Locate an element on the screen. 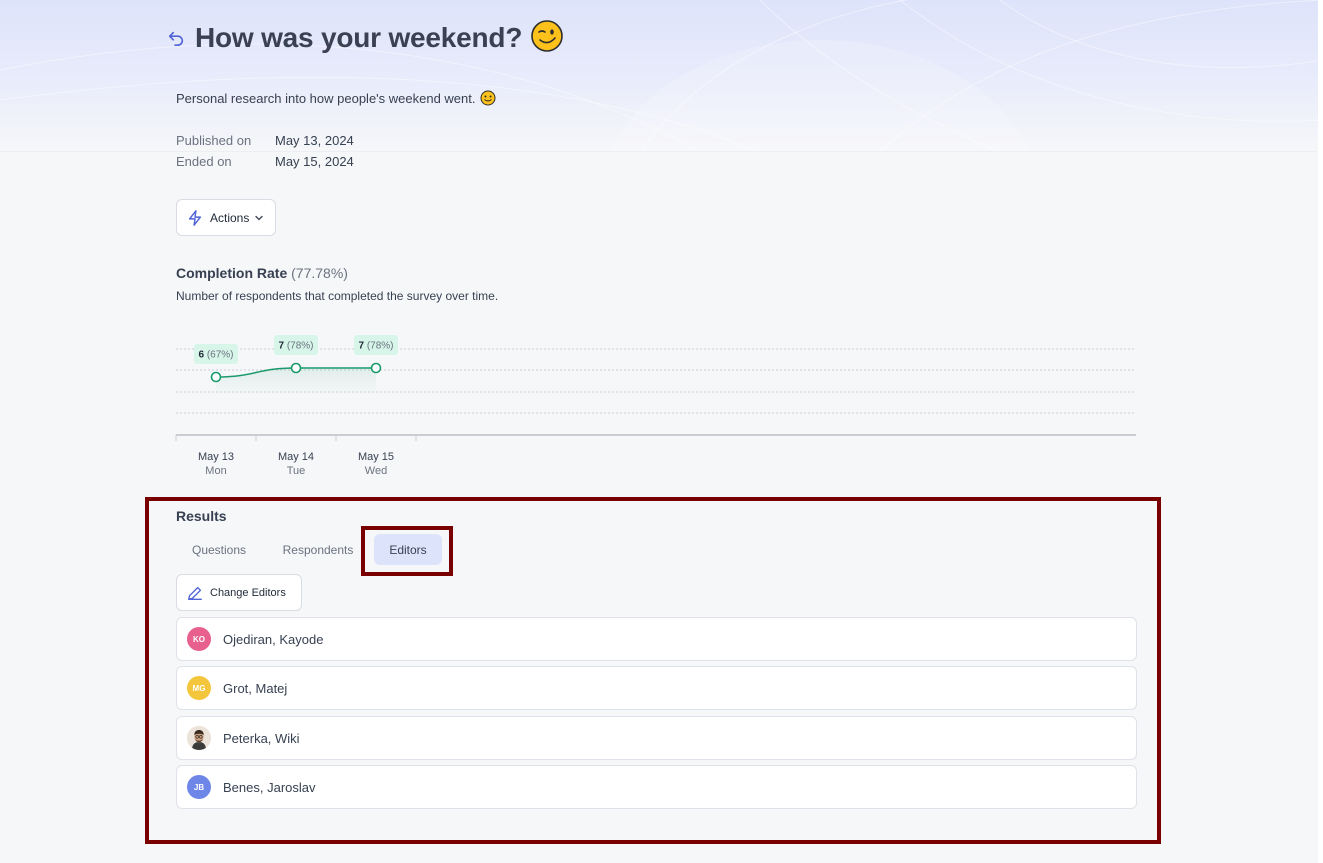 The image size is (1323, 863). x-tick-label: May 15 is located at coordinates (376, 457).